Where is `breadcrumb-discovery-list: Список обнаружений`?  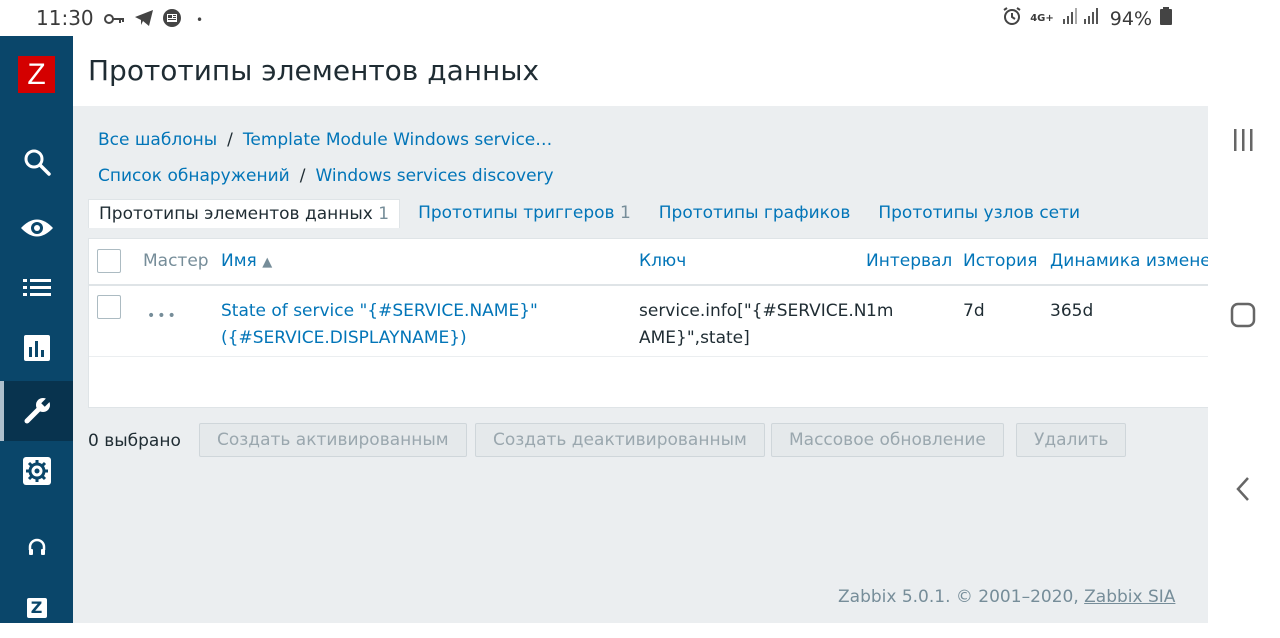 breadcrumb-discovery-list: Список обнаружений is located at coordinates (194, 176).